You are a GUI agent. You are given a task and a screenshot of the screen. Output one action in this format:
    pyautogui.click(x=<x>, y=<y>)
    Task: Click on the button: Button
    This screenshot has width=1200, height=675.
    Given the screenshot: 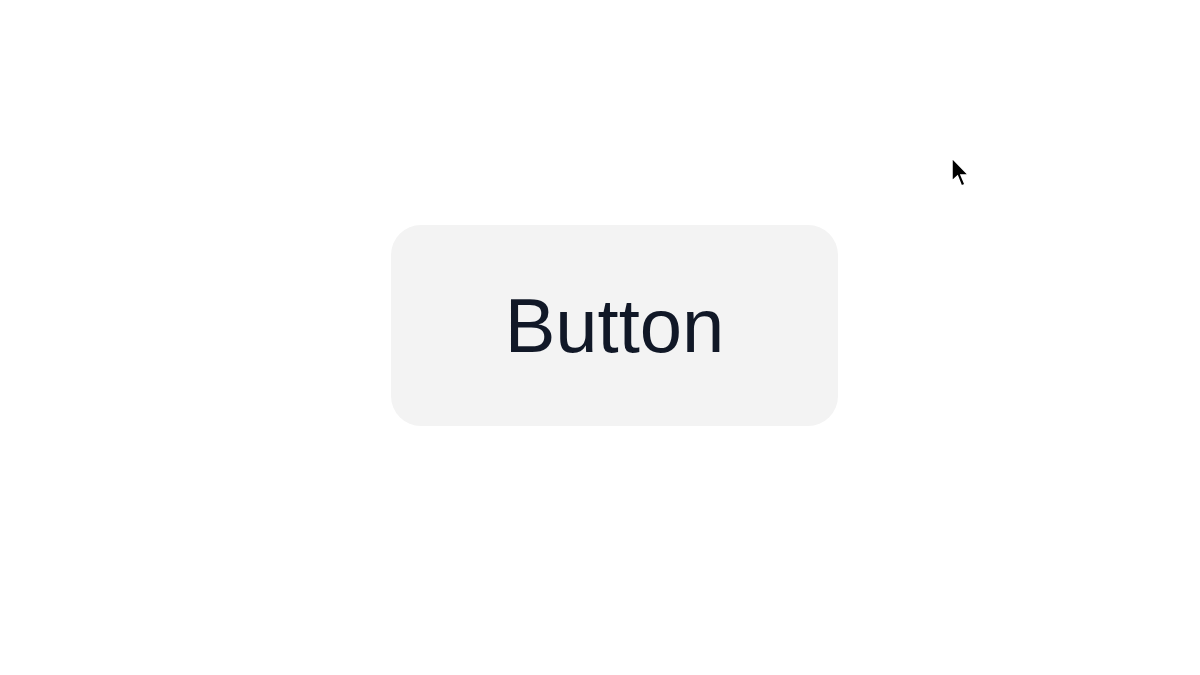 What is the action you would take?
    pyautogui.click(x=614, y=325)
    